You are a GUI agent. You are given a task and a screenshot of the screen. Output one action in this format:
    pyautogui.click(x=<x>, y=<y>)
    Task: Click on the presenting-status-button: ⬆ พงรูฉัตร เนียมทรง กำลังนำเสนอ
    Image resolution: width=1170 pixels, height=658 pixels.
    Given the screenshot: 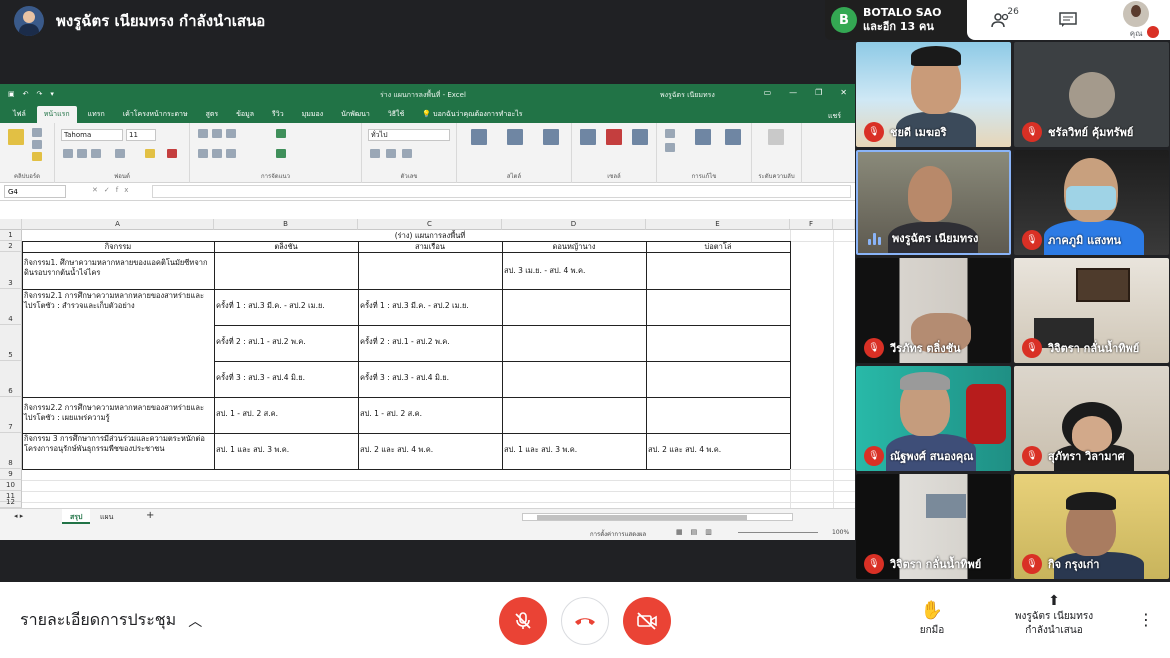 What is the action you would take?
    pyautogui.click(x=1054, y=616)
    